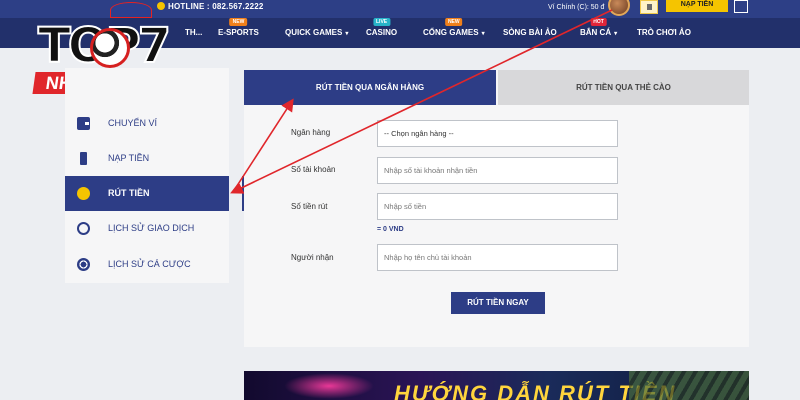  Describe the element at coordinates (530, 32) in the screenshot. I see `nav-item-song-bai-ao: SÒNG BÀI ẢO` at that location.